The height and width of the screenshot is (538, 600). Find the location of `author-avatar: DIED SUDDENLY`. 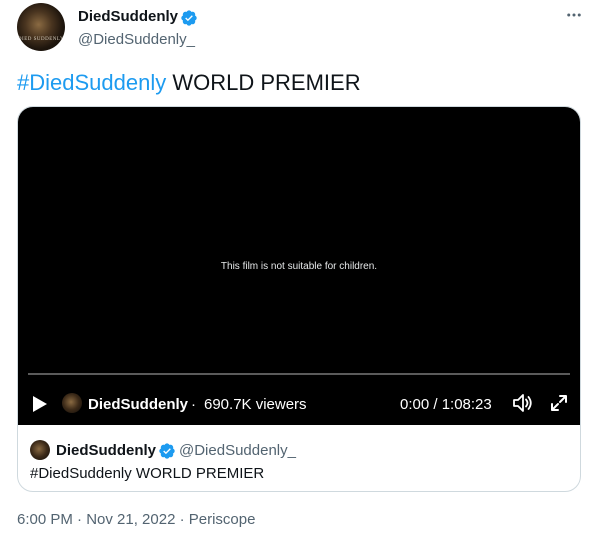

author-avatar: DIED SUDDENLY is located at coordinates (41, 27).